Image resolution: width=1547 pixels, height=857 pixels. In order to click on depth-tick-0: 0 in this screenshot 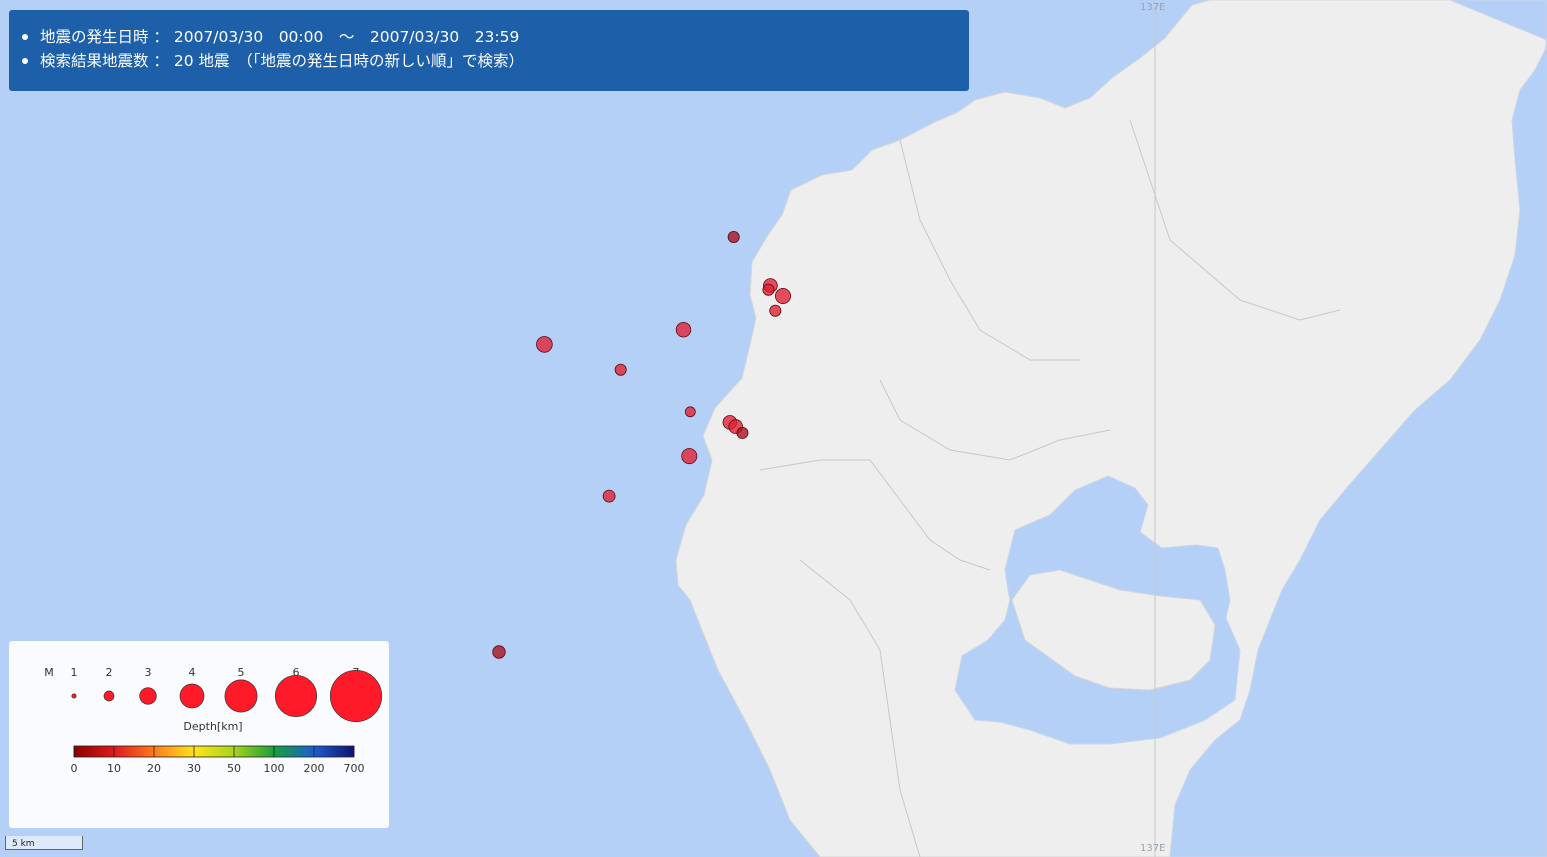, I will do `click(74, 768)`.